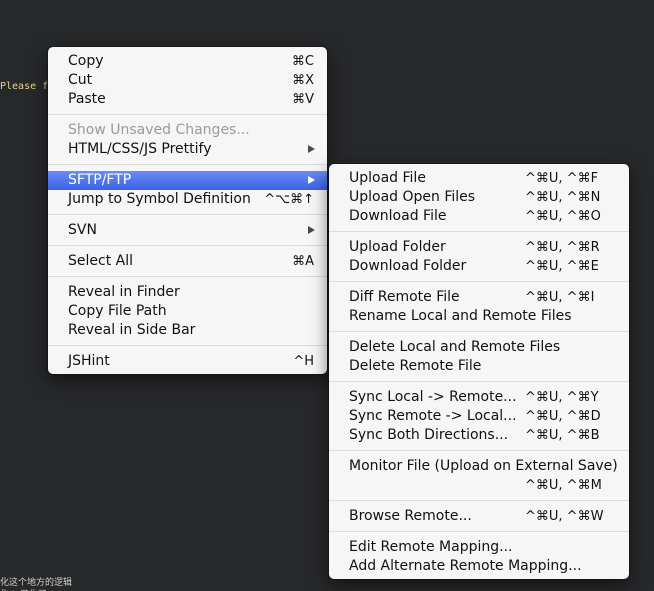 The height and width of the screenshot is (591, 654). What do you see at coordinates (479, 178) in the screenshot?
I see `submenu-item-upload-file: Upload File ^⌘U, ^⌘F` at bounding box center [479, 178].